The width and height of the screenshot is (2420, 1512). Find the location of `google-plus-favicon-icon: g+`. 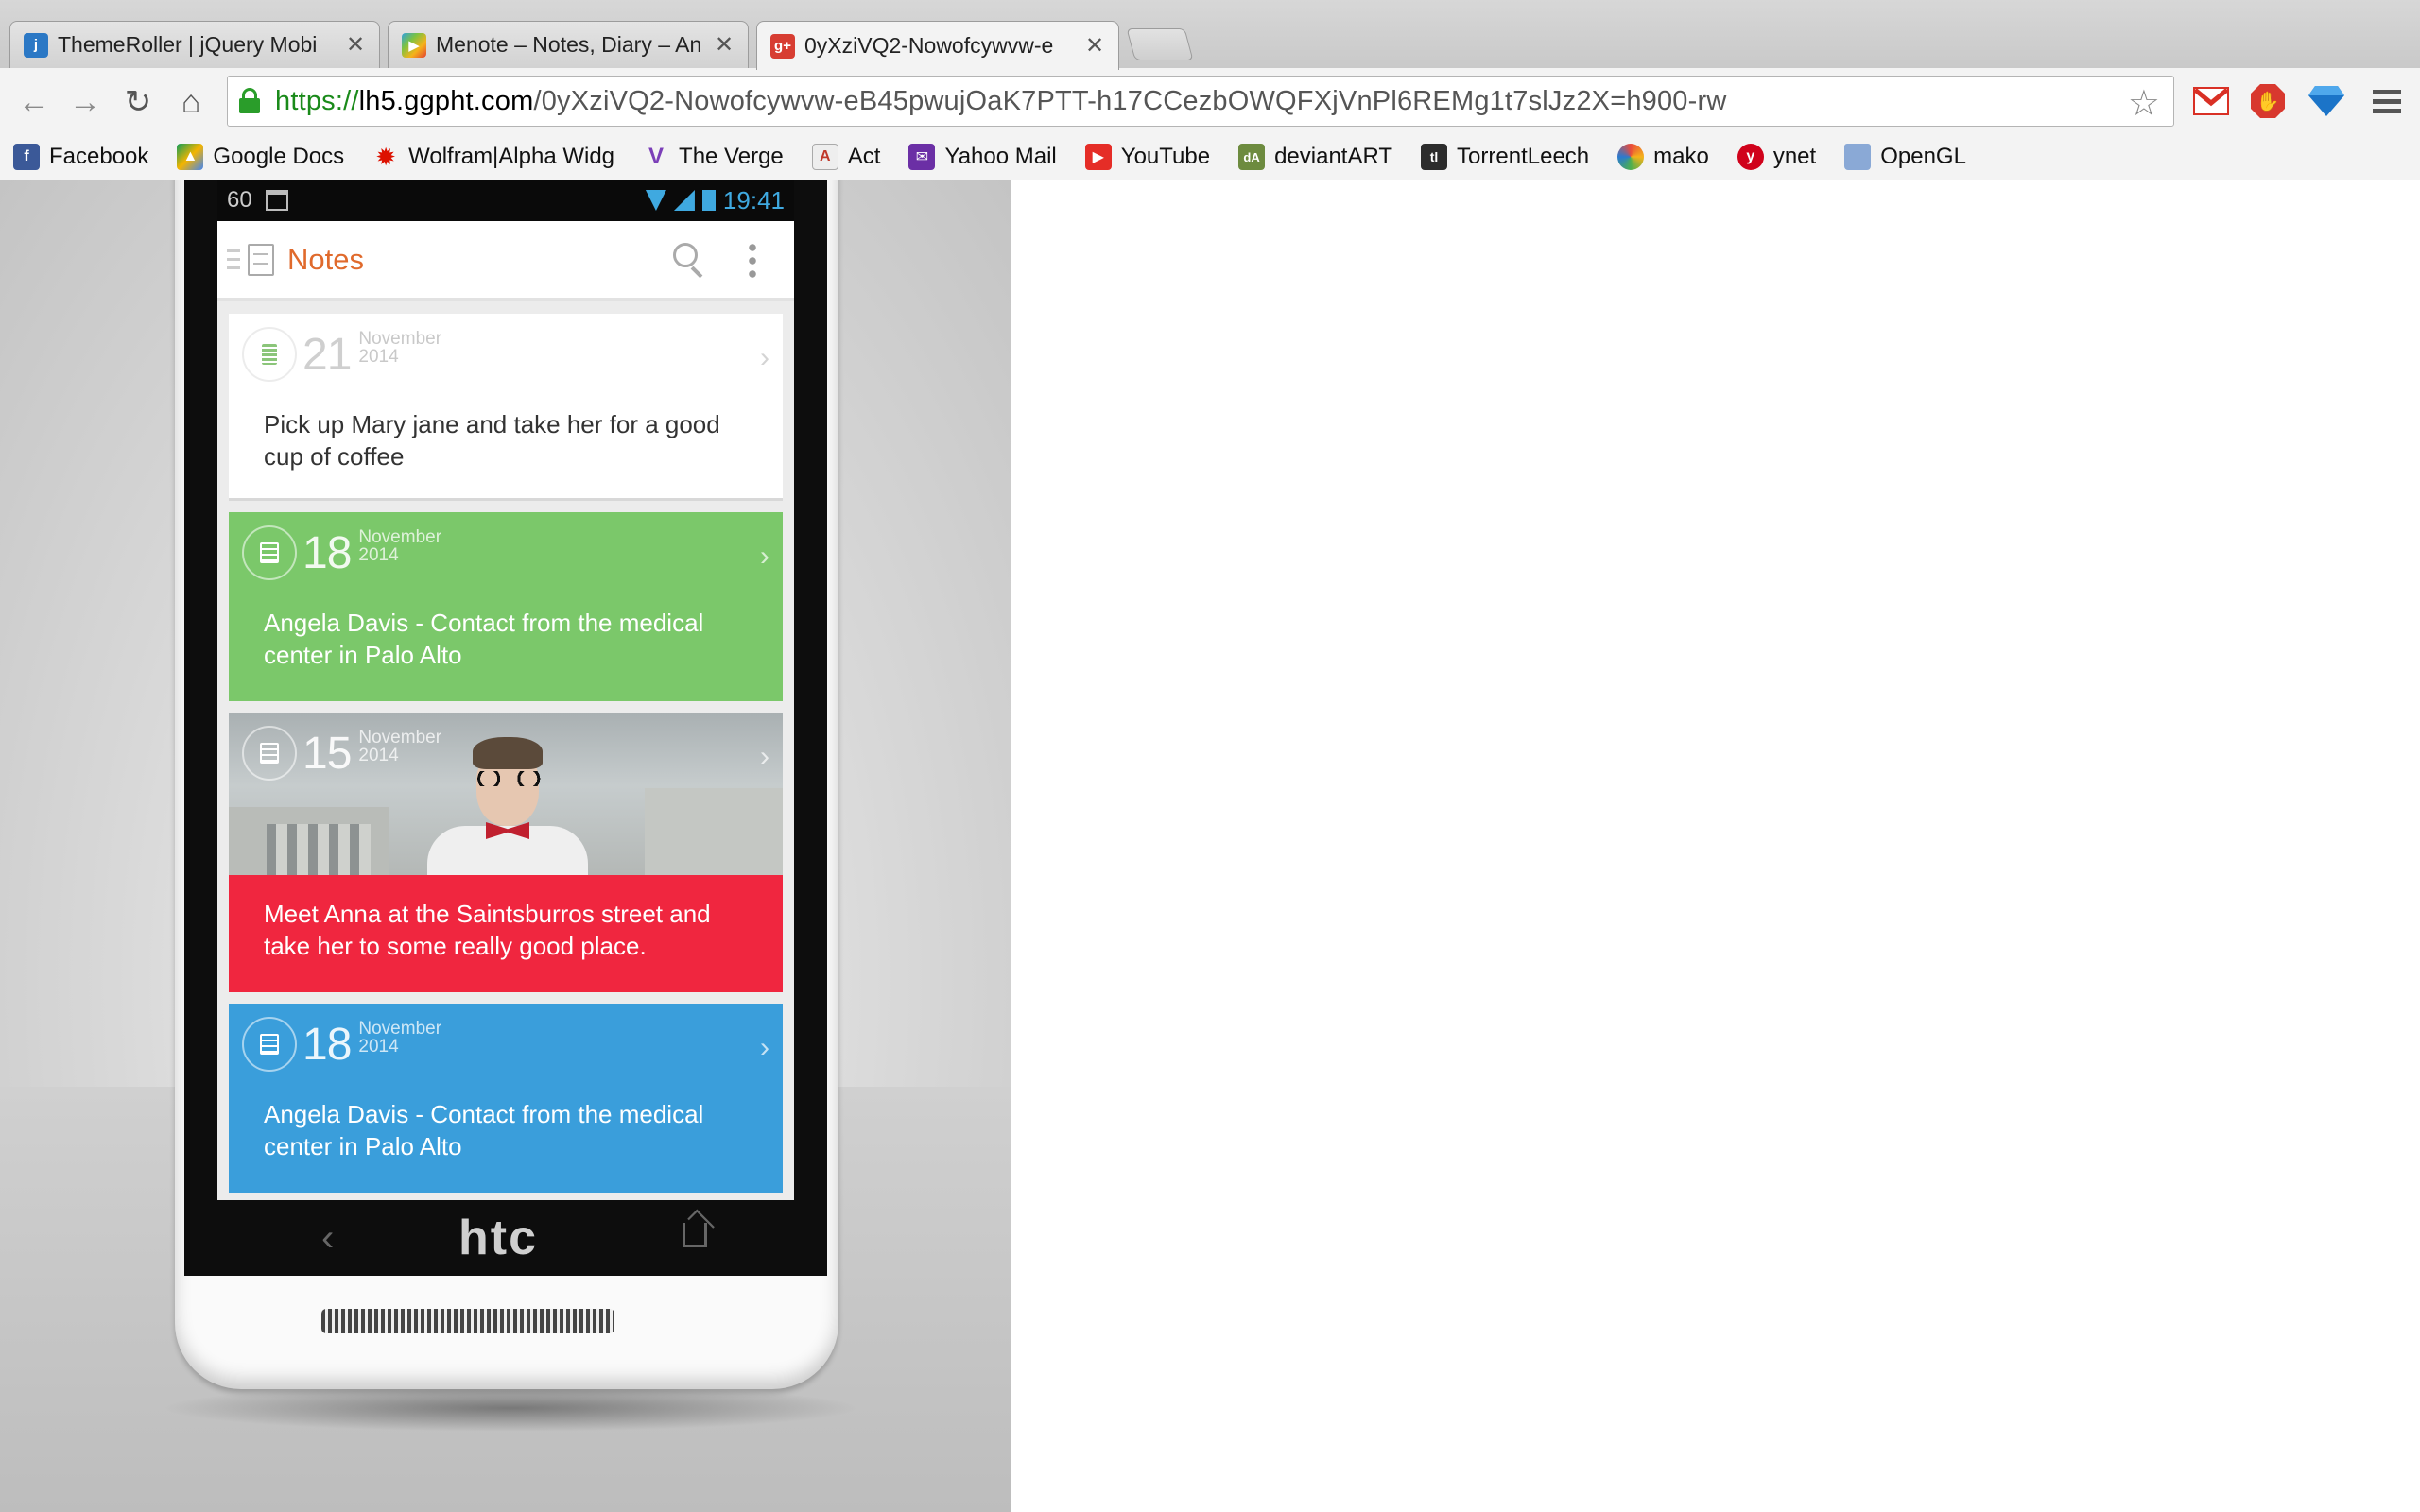

google-plus-favicon-icon: g+ is located at coordinates (782, 46).